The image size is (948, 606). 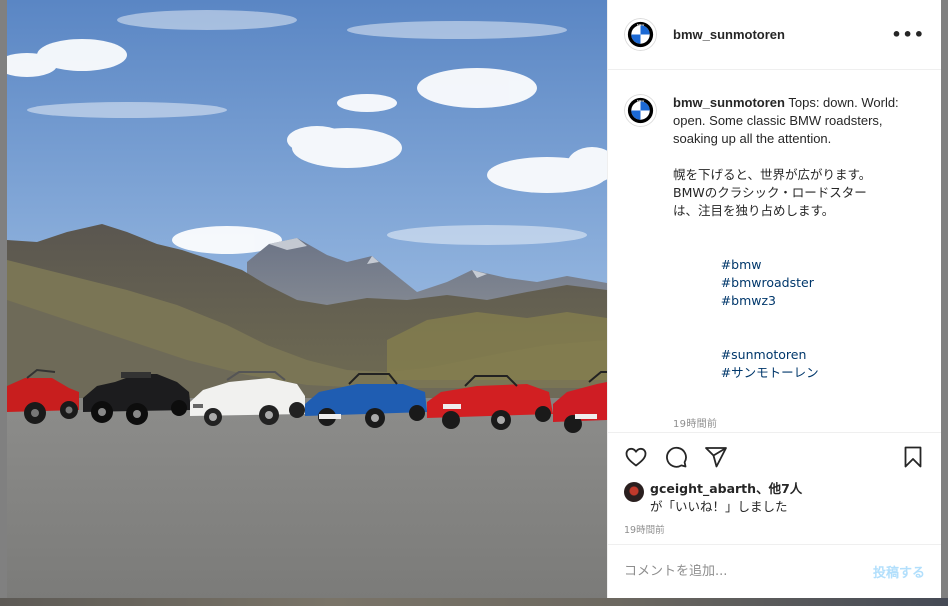 I want to click on comment-button, so click(x=684, y=457).